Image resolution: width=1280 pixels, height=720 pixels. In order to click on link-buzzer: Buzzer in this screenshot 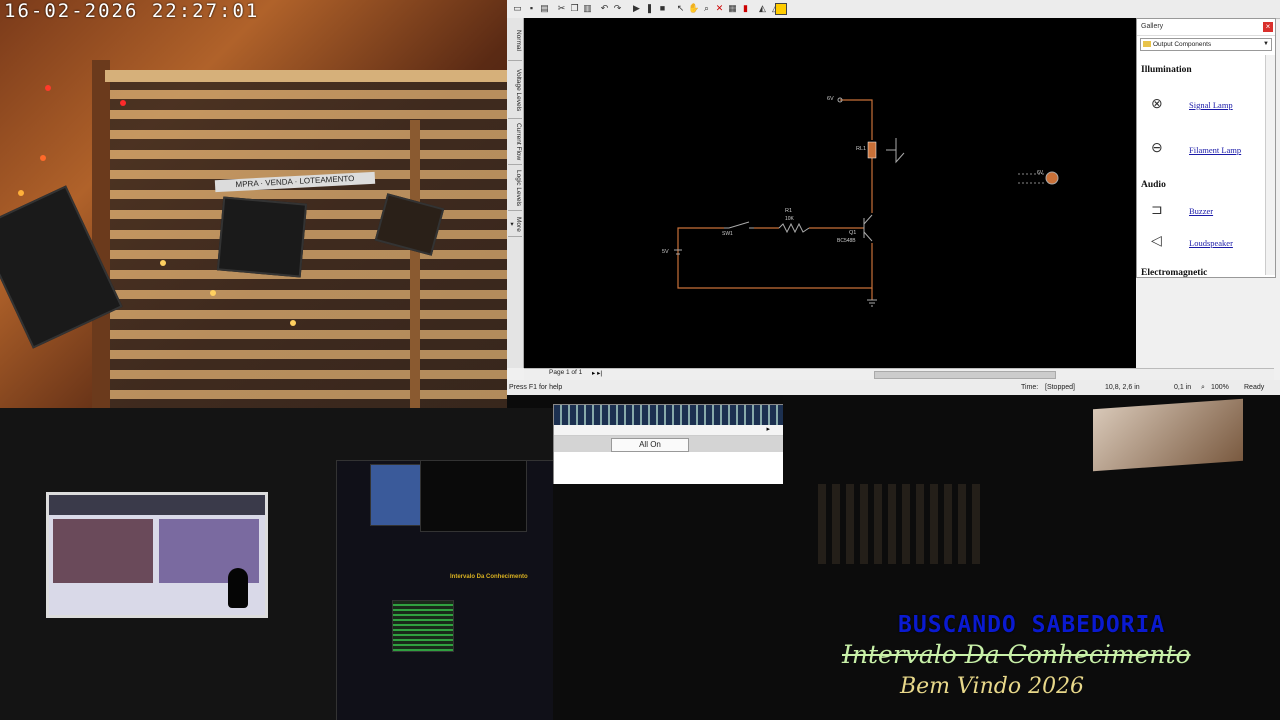, I will do `click(1201, 211)`.